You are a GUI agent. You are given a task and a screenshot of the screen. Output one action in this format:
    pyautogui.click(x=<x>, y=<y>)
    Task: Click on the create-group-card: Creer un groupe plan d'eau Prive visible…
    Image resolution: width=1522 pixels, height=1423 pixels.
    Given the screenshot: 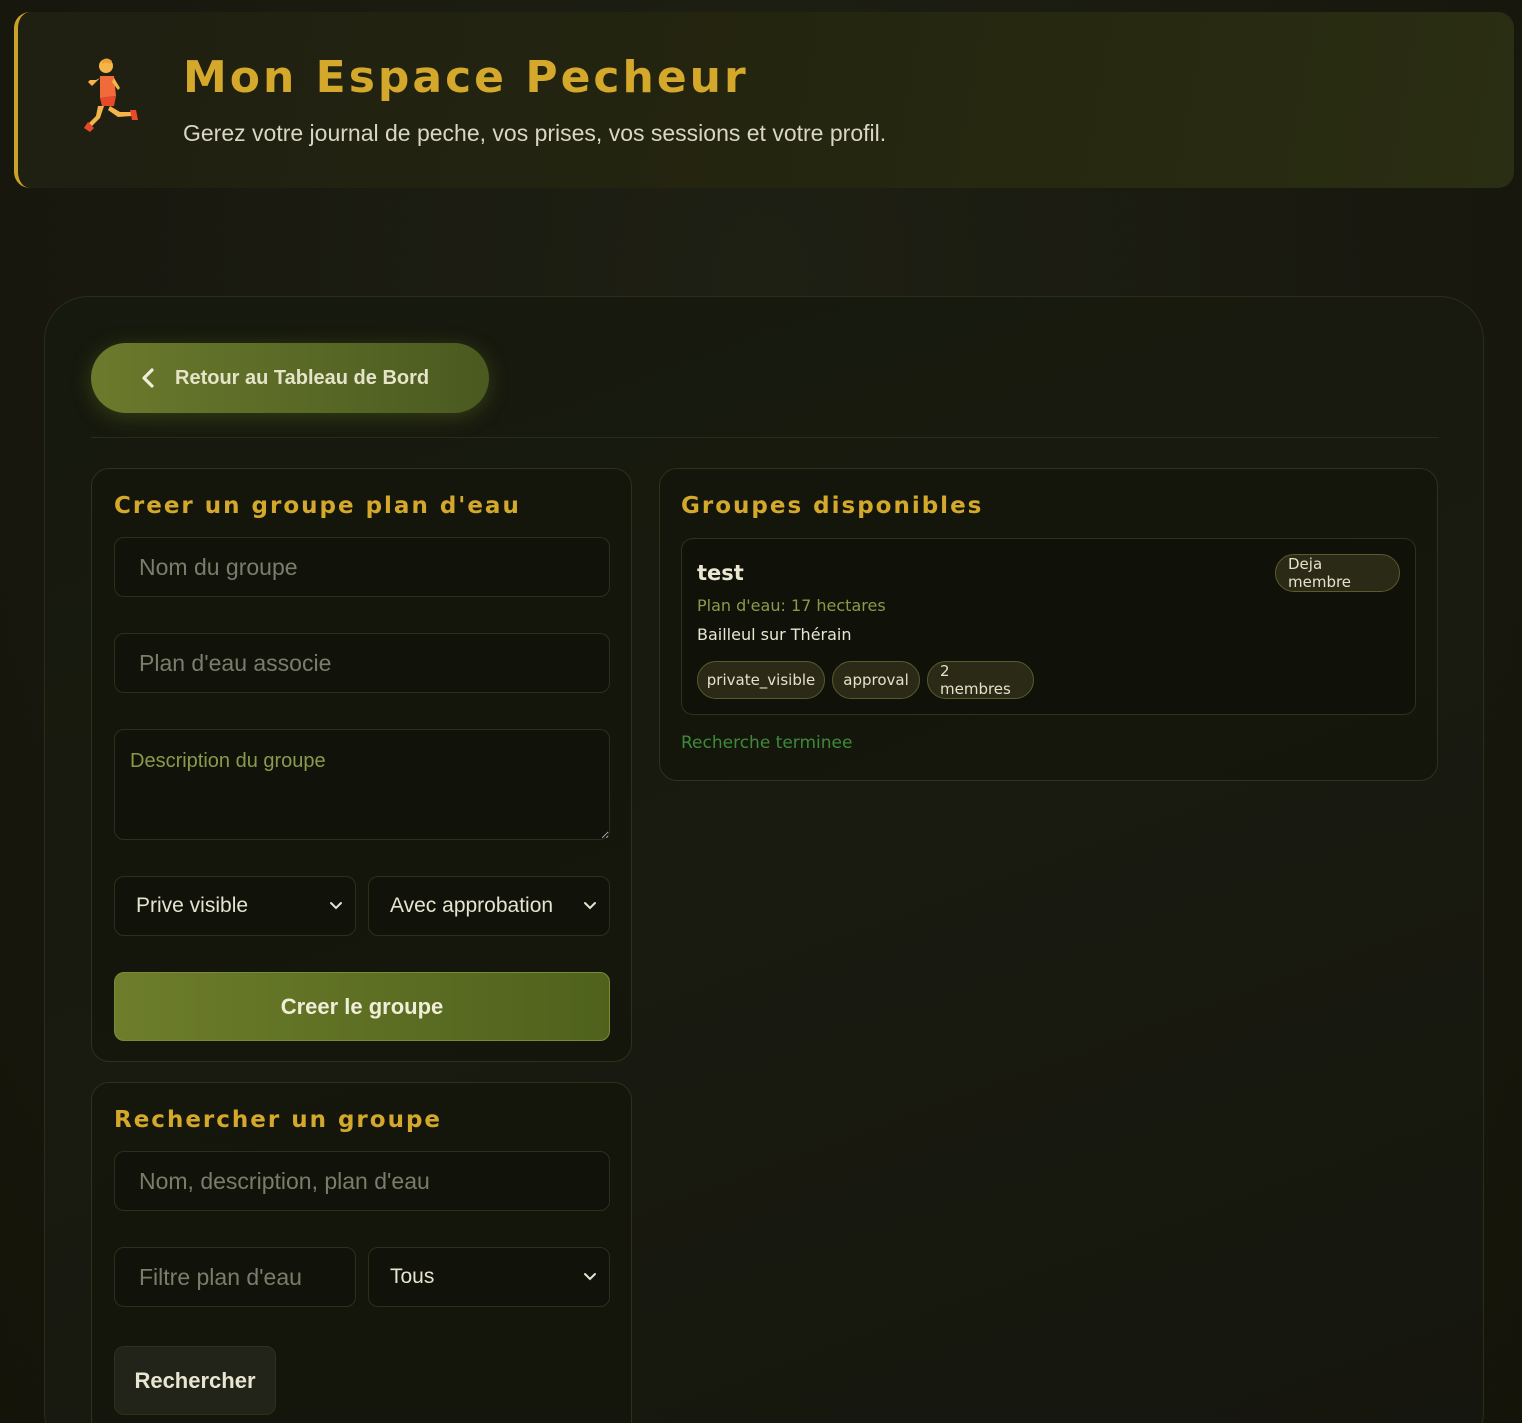 What is the action you would take?
    pyautogui.click(x=361, y=765)
    